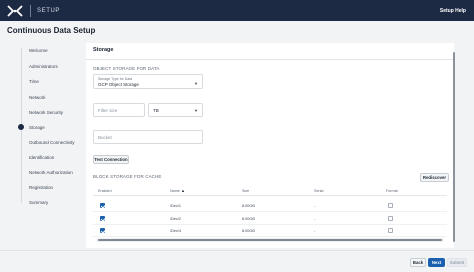  Describe the element at coordinates (37, 97) in the screenshot. I see `step-label: Network` at that location.